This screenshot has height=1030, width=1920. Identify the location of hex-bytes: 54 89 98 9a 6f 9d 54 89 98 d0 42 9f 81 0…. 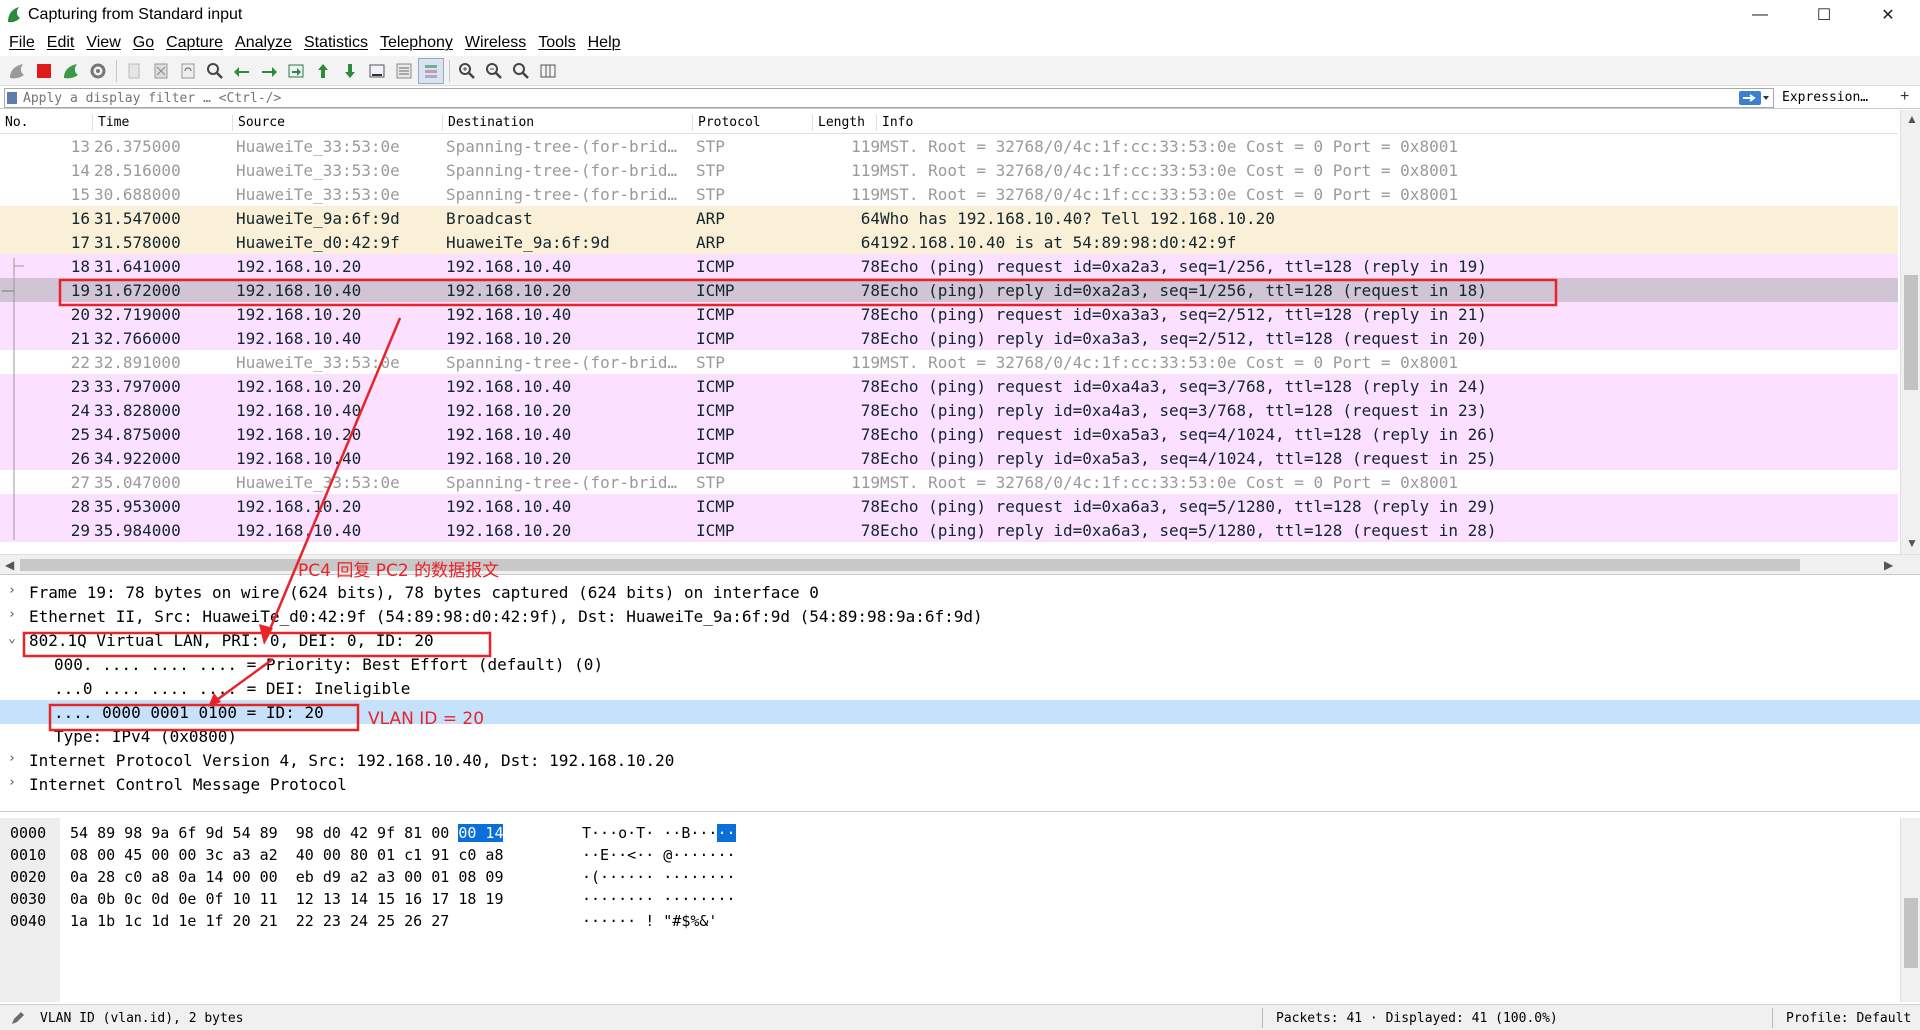
(287, 833).